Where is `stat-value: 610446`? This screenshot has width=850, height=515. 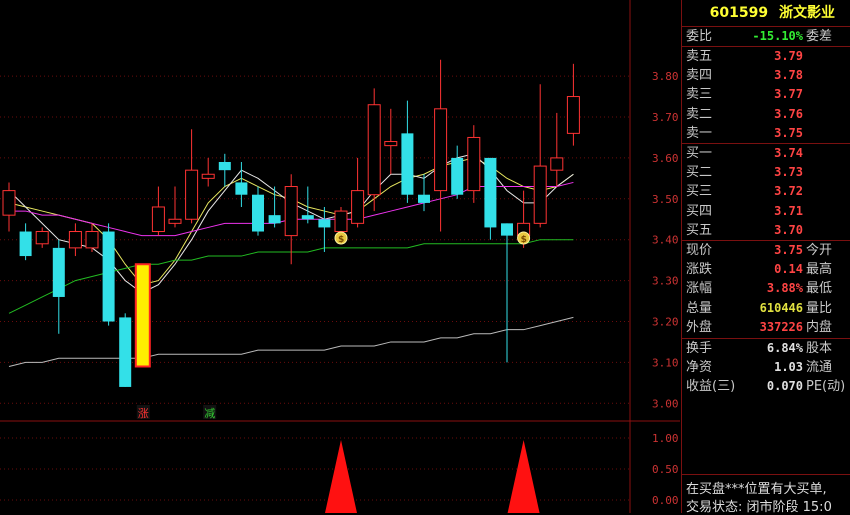 stat-value: 610446 is located at coordinates (781, 307).